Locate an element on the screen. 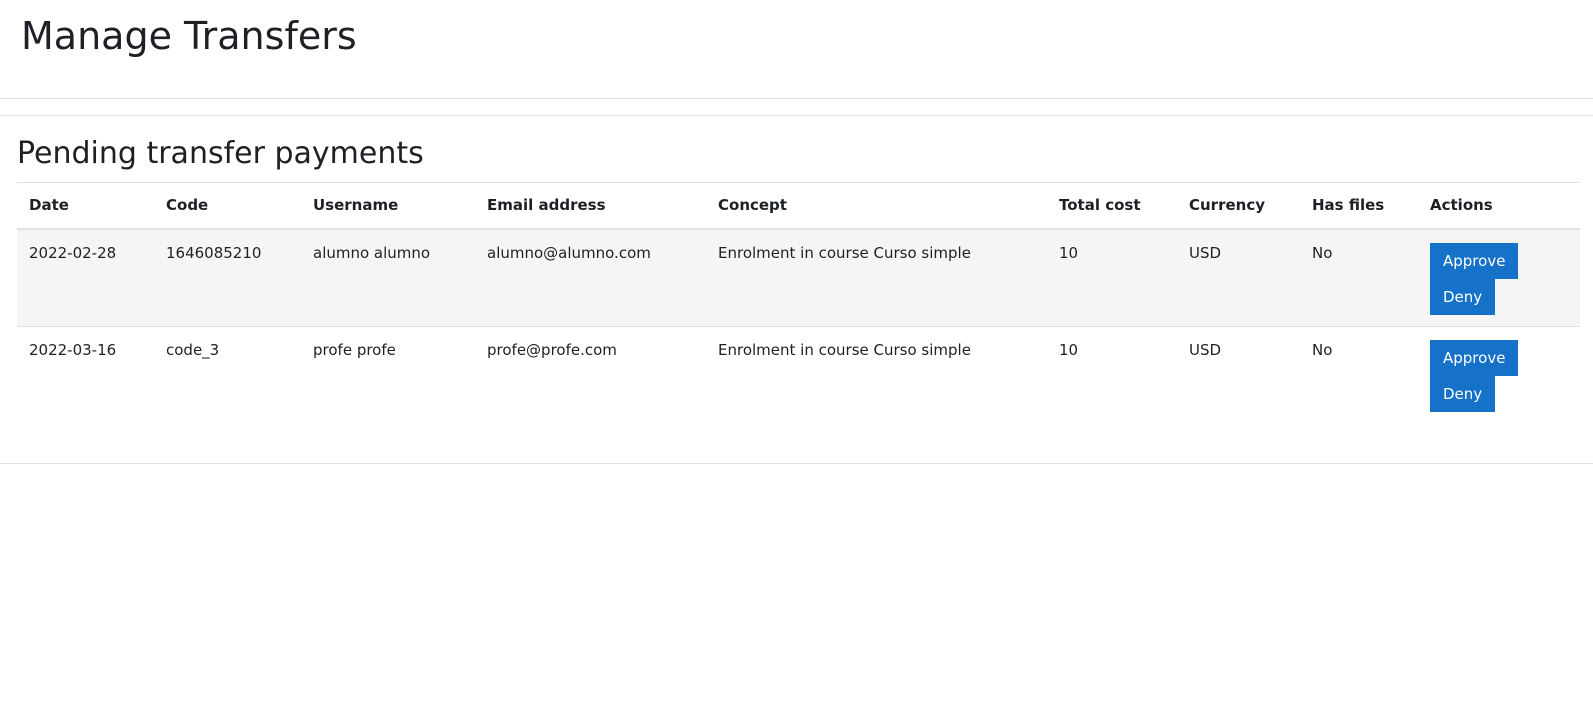 This screenshot has height=704, width=1593. page-title: Manage Transfers is located at coordinates (189, 36).